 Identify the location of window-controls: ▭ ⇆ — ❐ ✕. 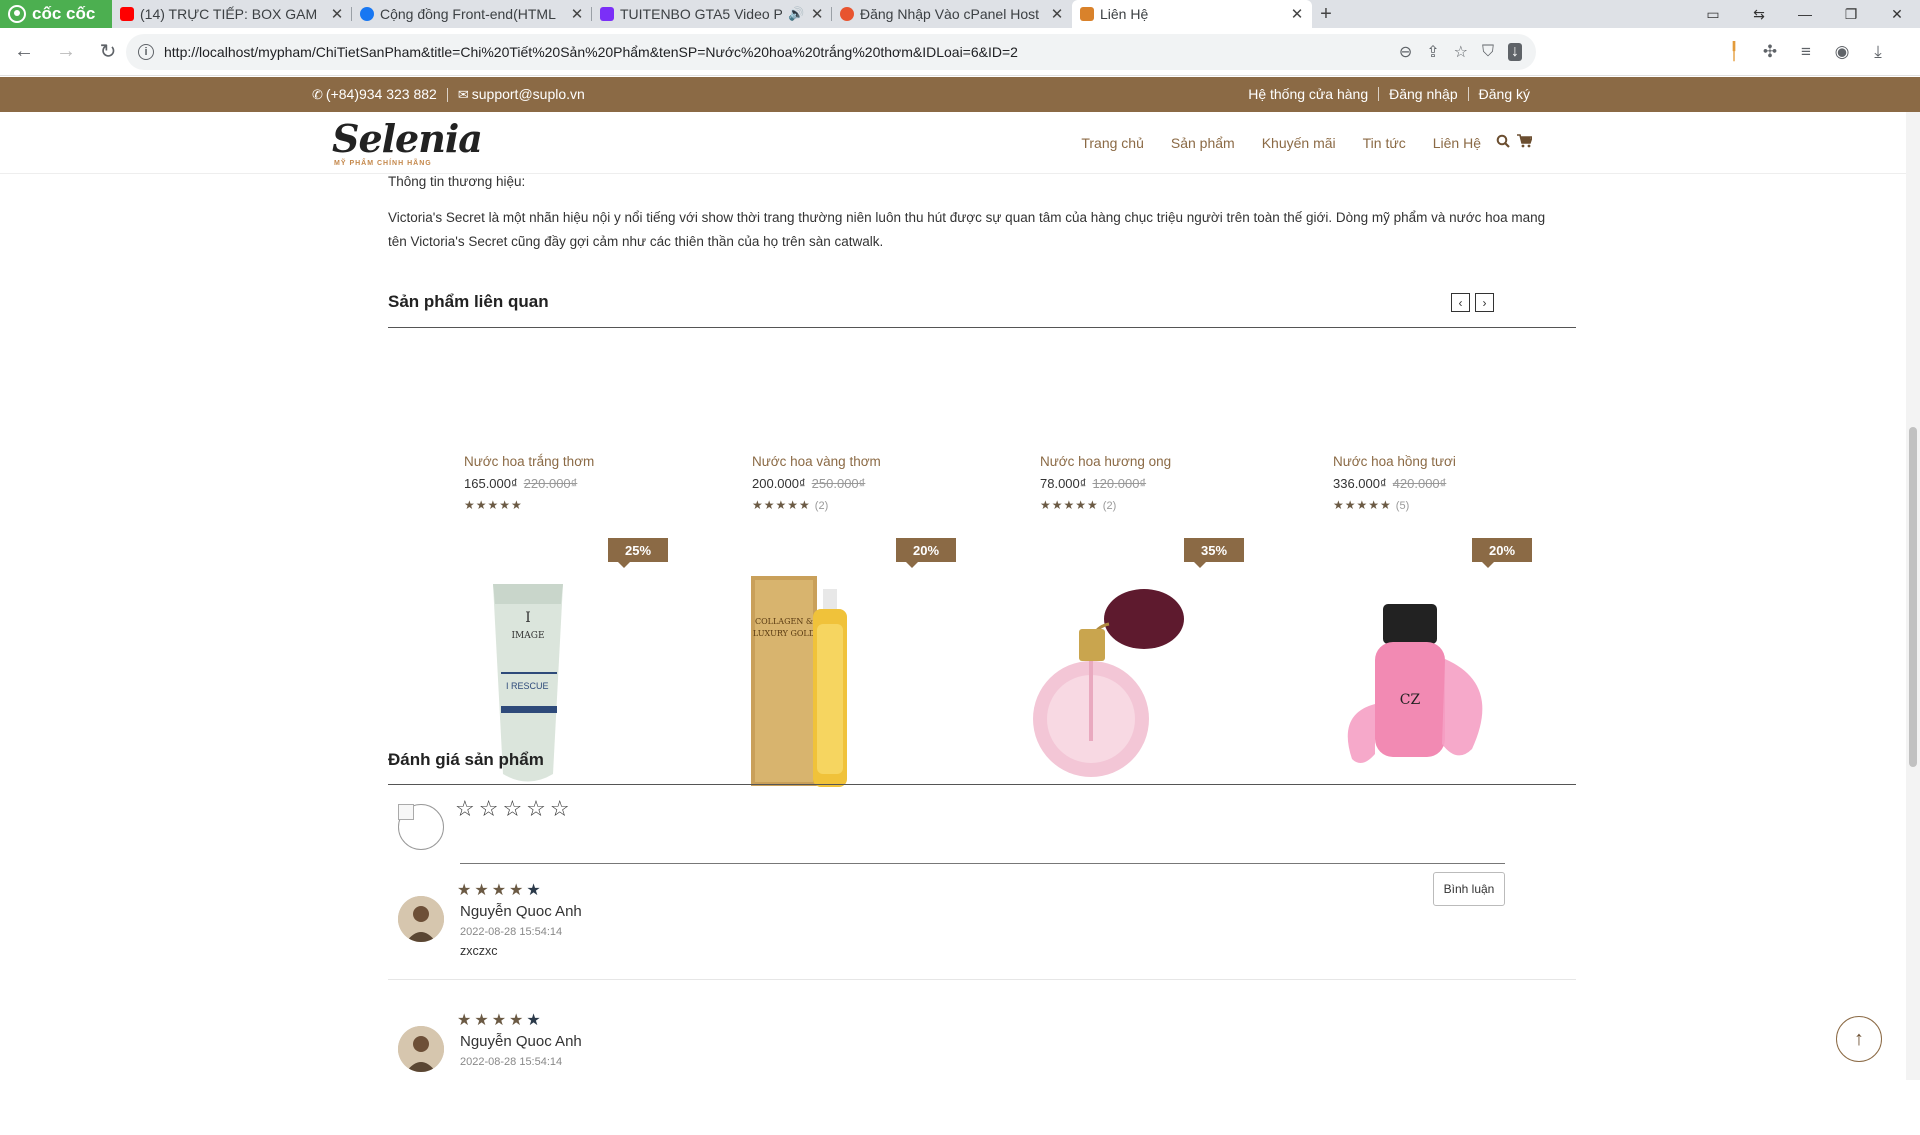
(1805, 14).